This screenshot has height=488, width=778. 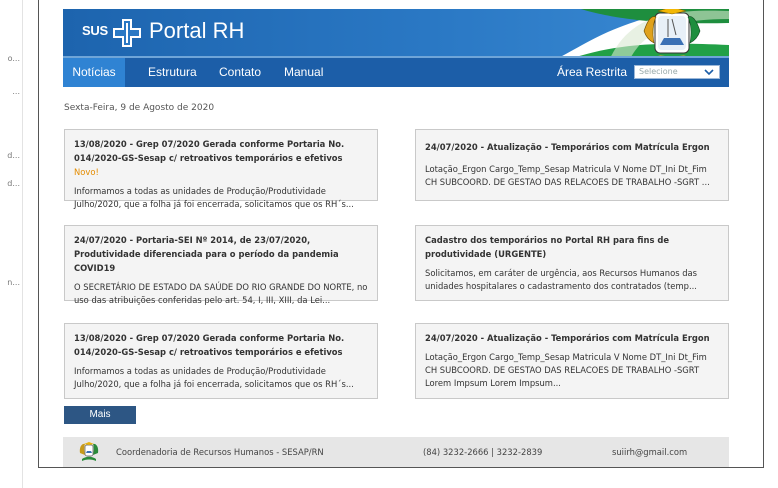 I want to click on select-placeholder: Selecione, so click(x=658, y=71).